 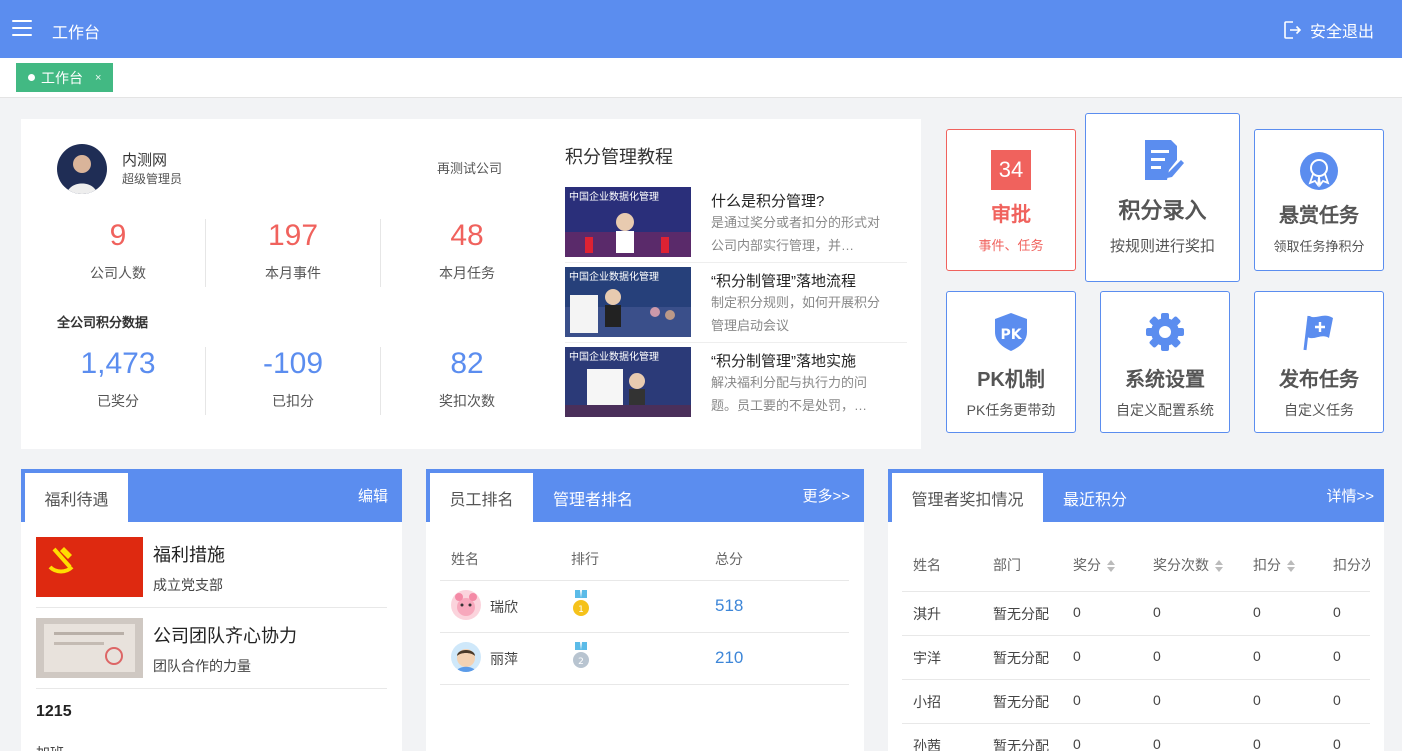 What do you see at coordinates (1319, 410) in the screenshot?
I see `publish-task-subtitle: 自定义任务` at bounding box center [1319, 410].